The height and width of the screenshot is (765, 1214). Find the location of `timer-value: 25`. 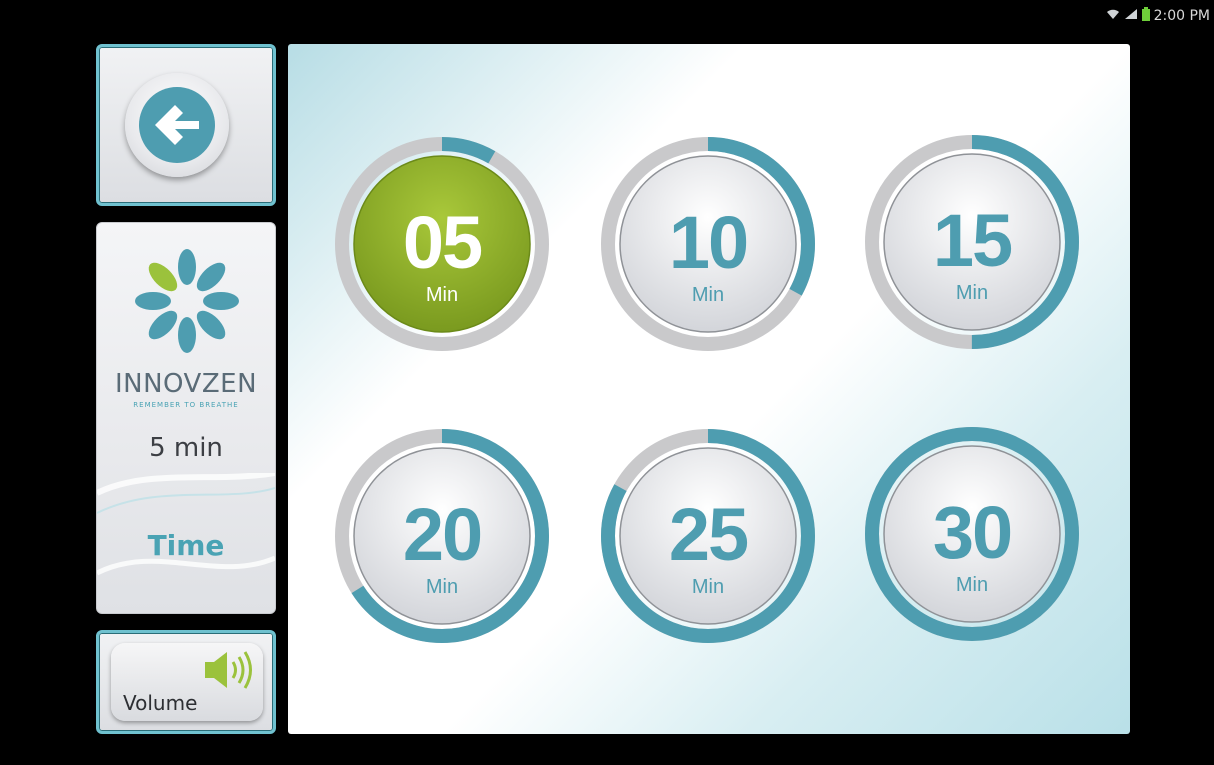

timer-value: 25 is located at coordinates (708, 534).